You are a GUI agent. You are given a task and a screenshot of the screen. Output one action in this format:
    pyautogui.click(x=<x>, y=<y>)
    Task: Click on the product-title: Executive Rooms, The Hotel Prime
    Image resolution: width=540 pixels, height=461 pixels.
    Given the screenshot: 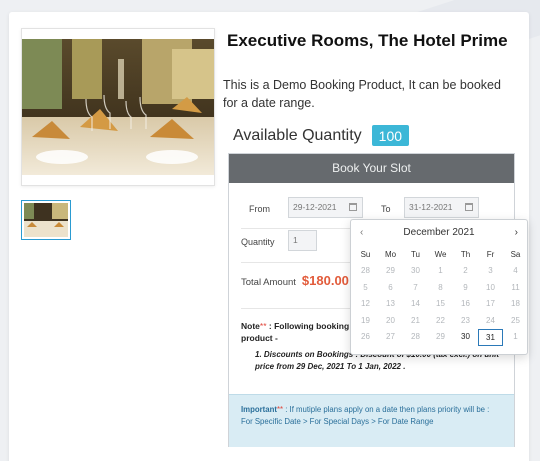 What is the action you would take?
    pyautogui.click(x=367, y=40)
    